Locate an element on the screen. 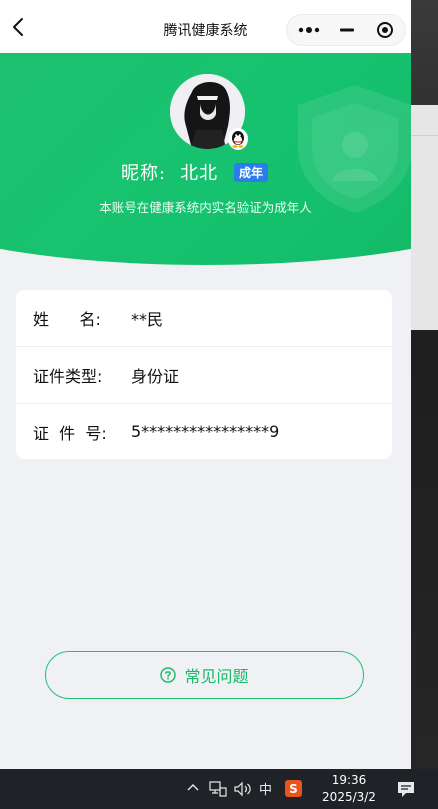 The height and width of the screenshot is (809, 438). id-type-value: 身份证 is located at coordinates (155, 376).